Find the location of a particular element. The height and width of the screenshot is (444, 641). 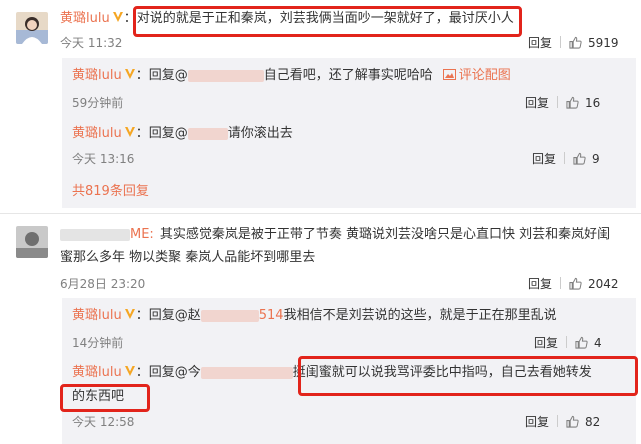

reply-actions: 回复 16 is located at coordinates (562, 102).